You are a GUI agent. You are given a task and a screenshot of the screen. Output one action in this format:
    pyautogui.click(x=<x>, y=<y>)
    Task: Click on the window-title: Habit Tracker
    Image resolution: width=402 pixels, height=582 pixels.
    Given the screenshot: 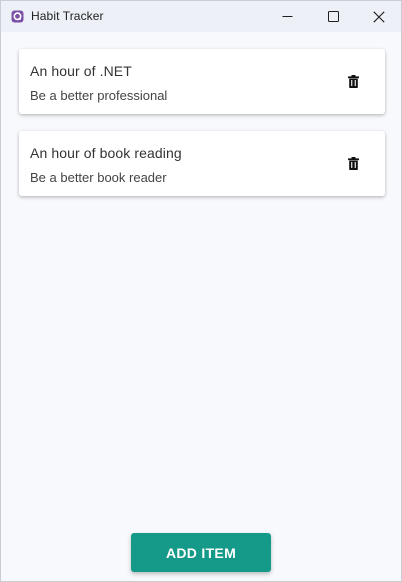 What is the action you would take?
    pyautogui.click(x=67, y=16)
    